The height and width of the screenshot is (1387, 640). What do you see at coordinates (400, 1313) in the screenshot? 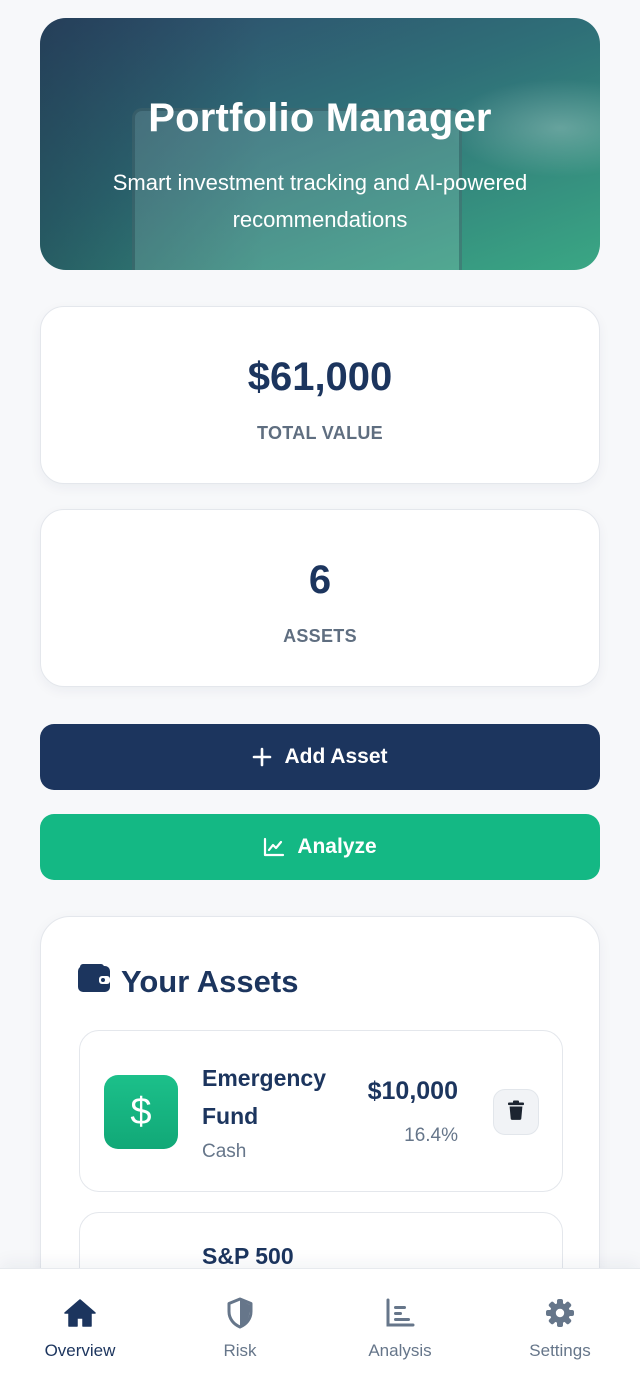
I see `bar-chart-icon` at bounding box center [400, 1313].